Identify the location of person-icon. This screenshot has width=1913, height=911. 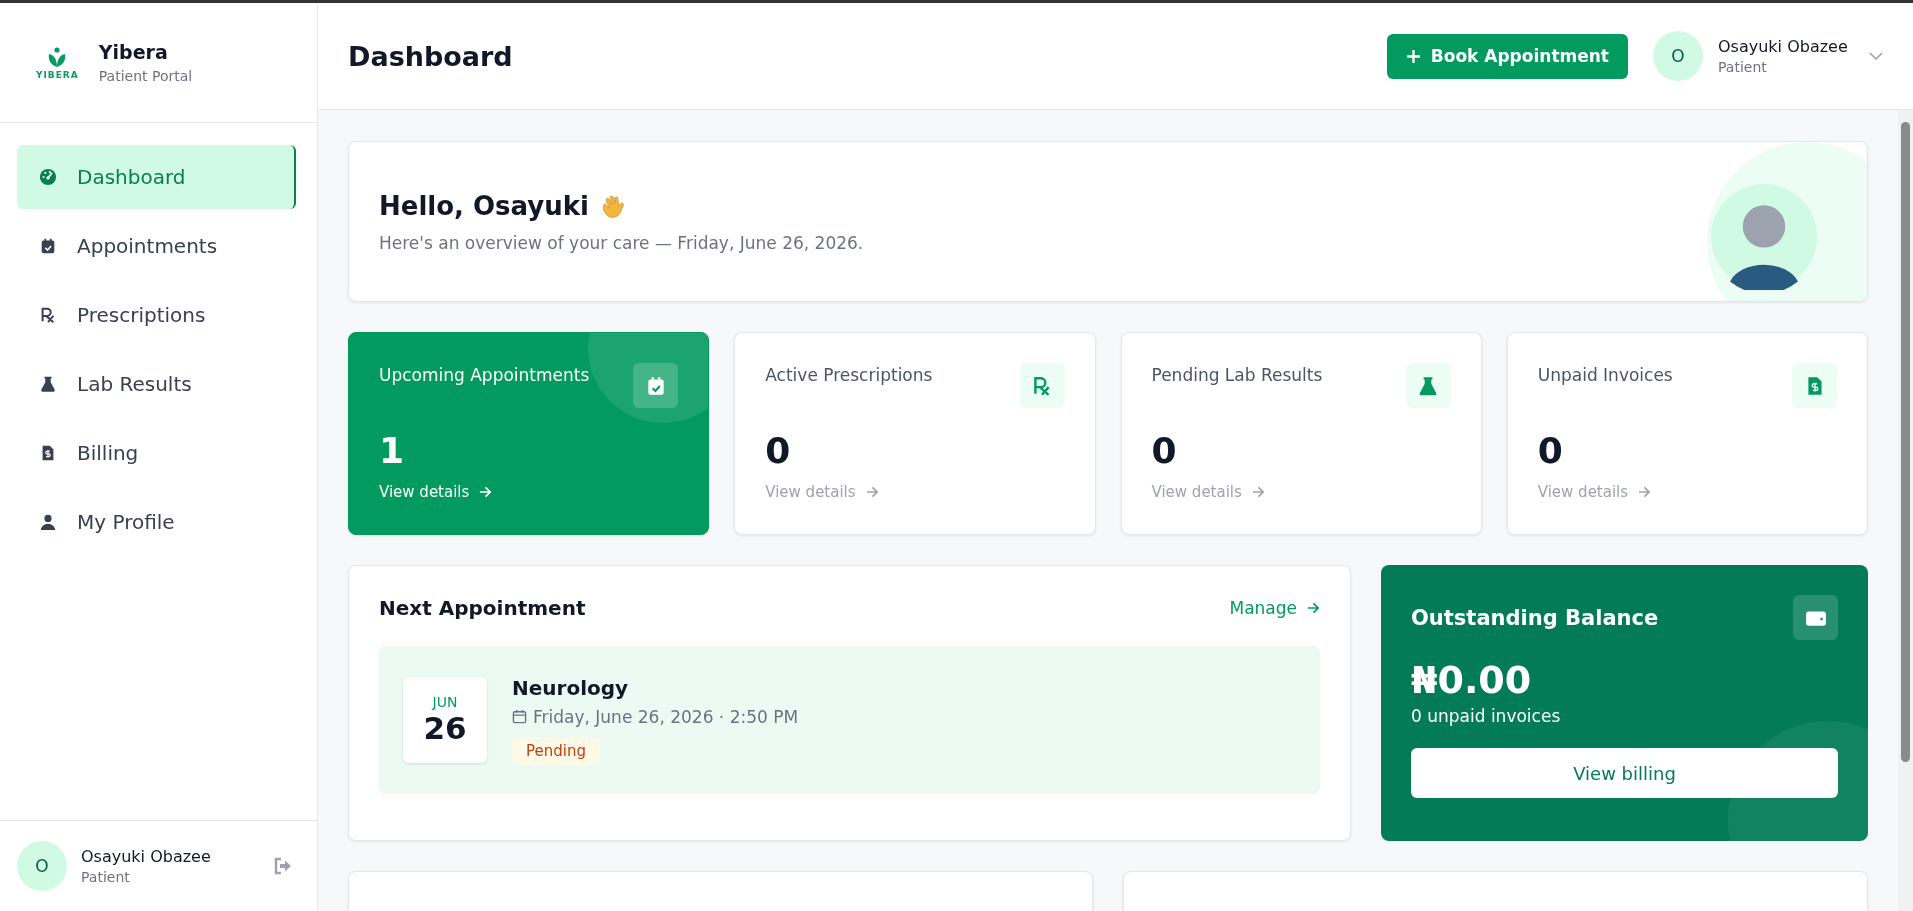
(48, 522).